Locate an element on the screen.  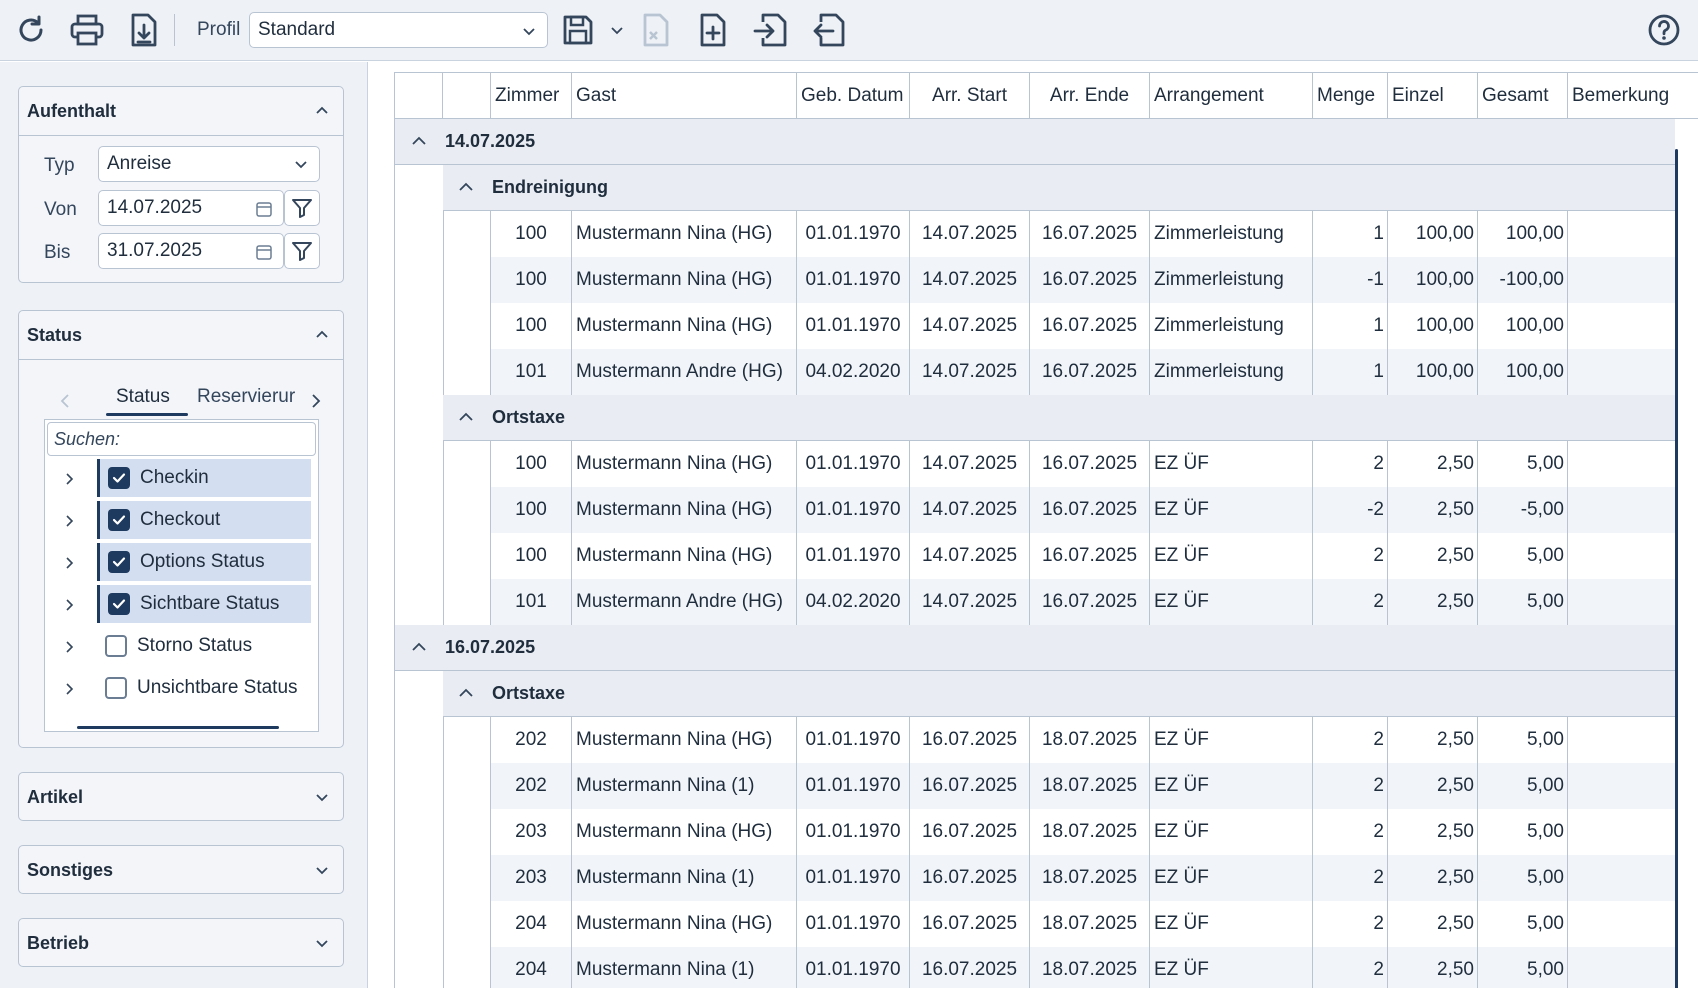
artikel-panel: Artikel is located at coordinates (181, 796).